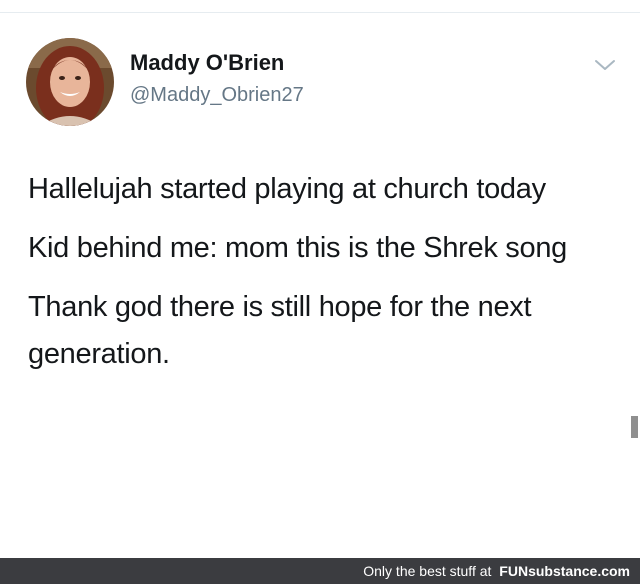  What do you see at coordinates (217, 95) in the screenshot?
I see `author-handle: @Maddy_Obrien27` at bounding box center [217, 95].